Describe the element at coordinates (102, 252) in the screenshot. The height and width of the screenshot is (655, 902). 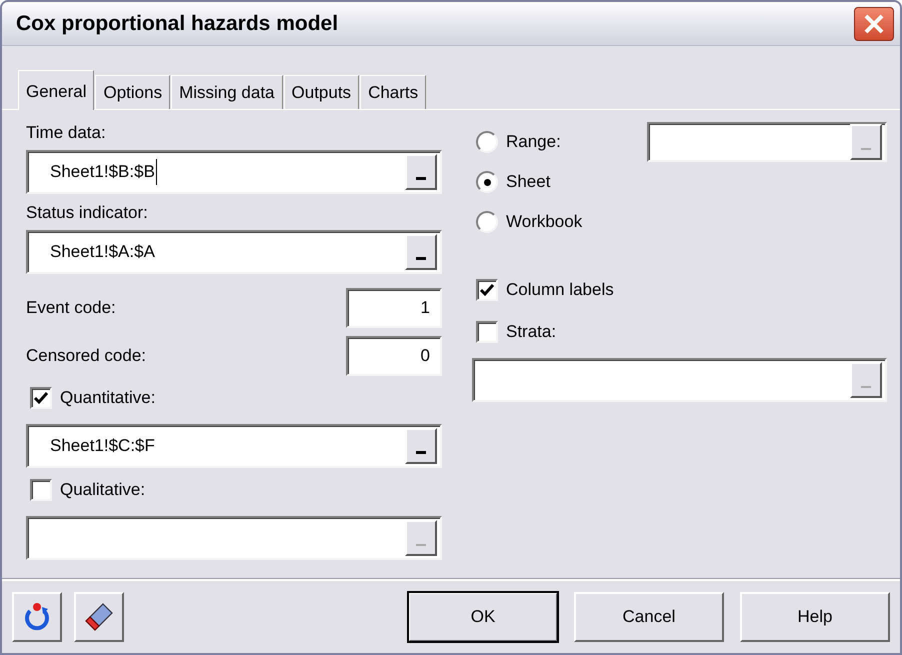
I see `range-value: Sheet1!$A:$A` at that location.